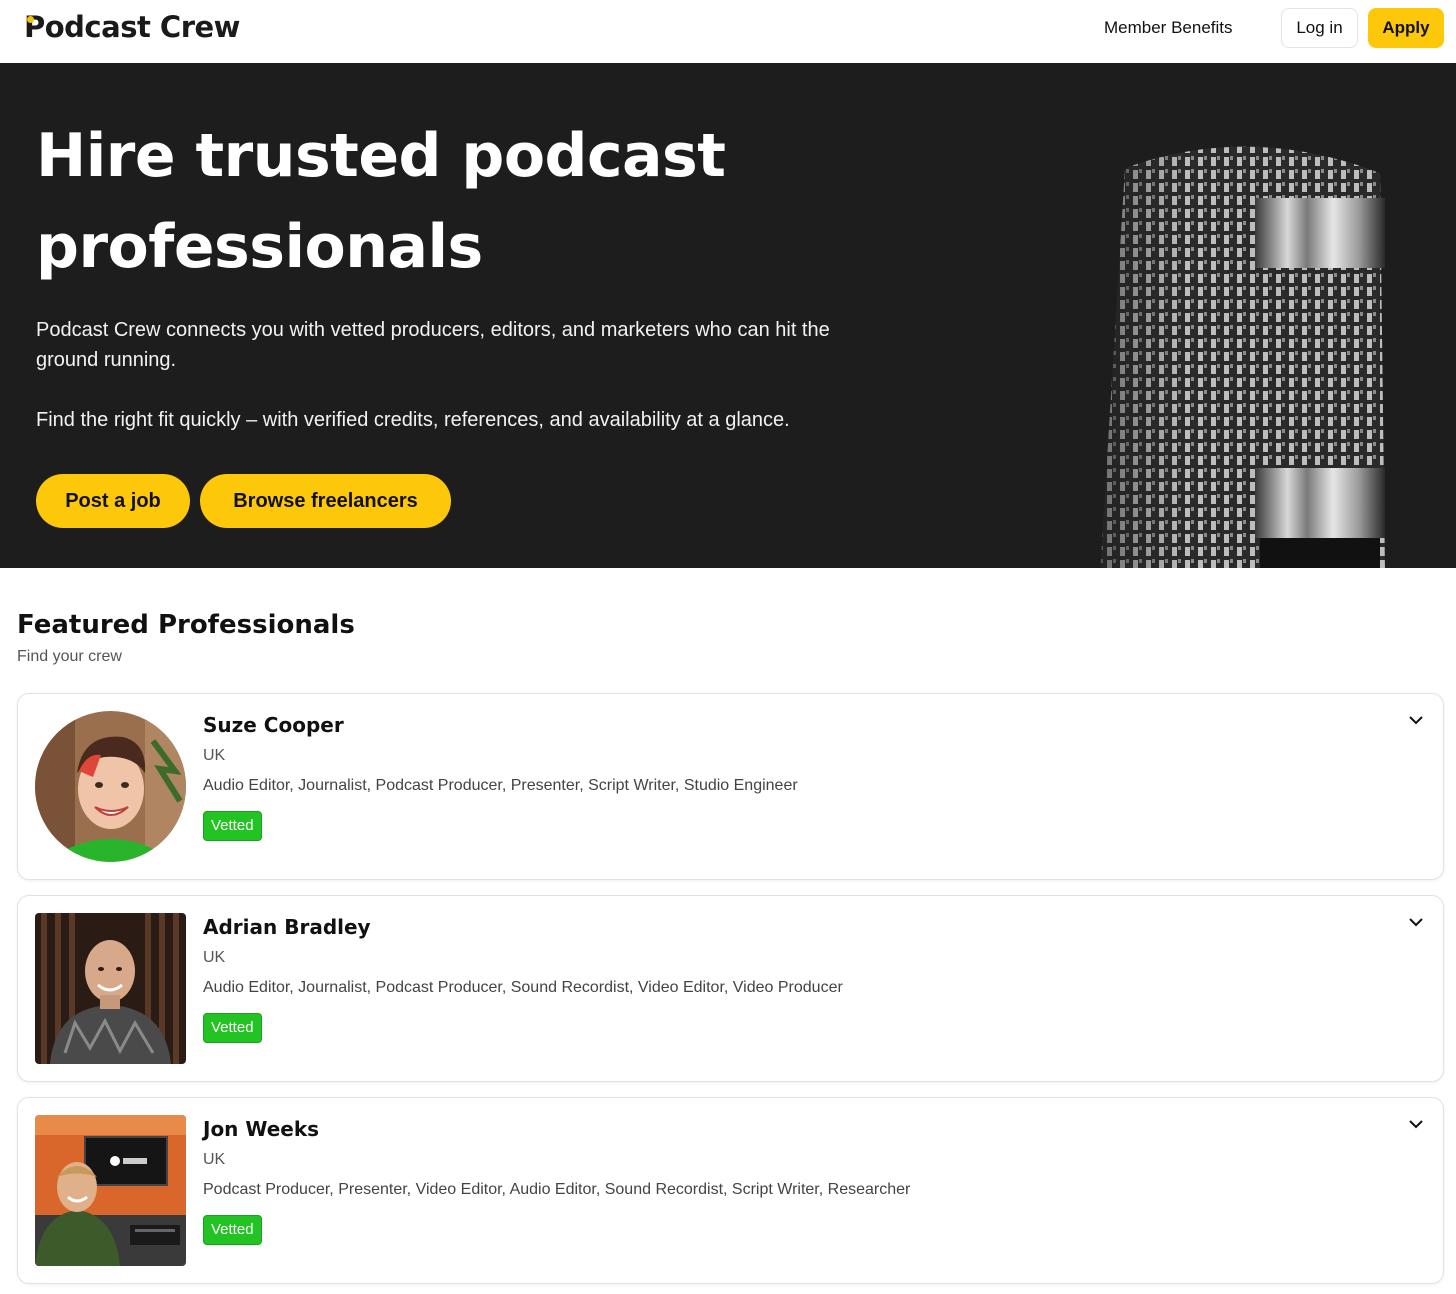 This screenshot has height=1294, width=1456. Describe the element at coordinates (1406, 28) in the screenshot. I see `apply-button: Apply` at that location.